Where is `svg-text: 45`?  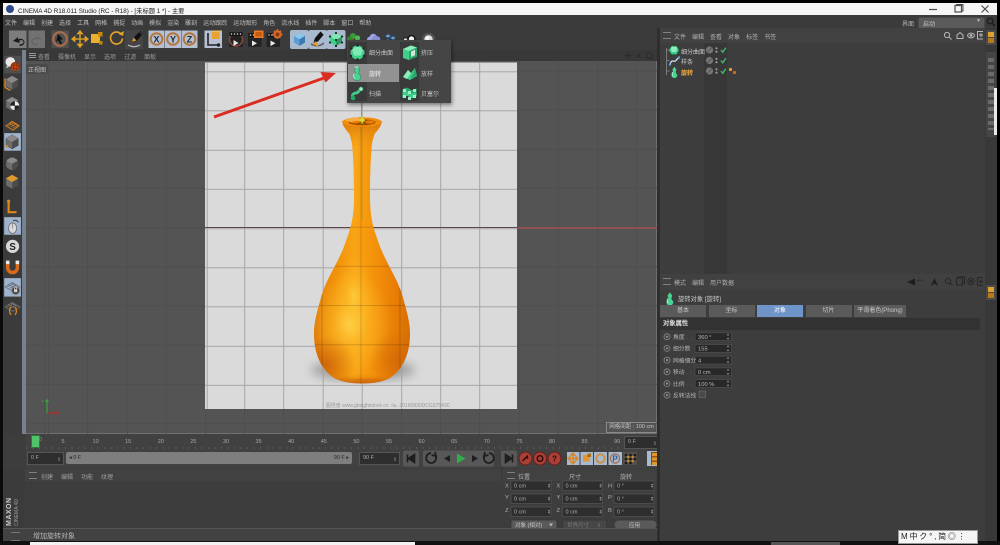 svg-text: 45 is located at coordinates (324, 442).